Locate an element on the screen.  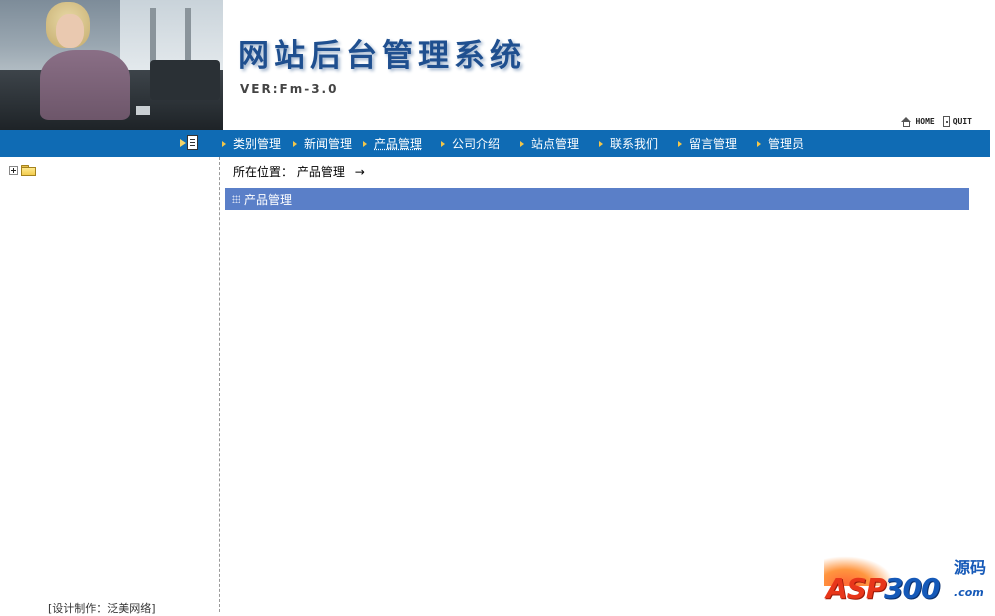
nav-item-label: 新闻管理 is located at coordinates (328, 144).